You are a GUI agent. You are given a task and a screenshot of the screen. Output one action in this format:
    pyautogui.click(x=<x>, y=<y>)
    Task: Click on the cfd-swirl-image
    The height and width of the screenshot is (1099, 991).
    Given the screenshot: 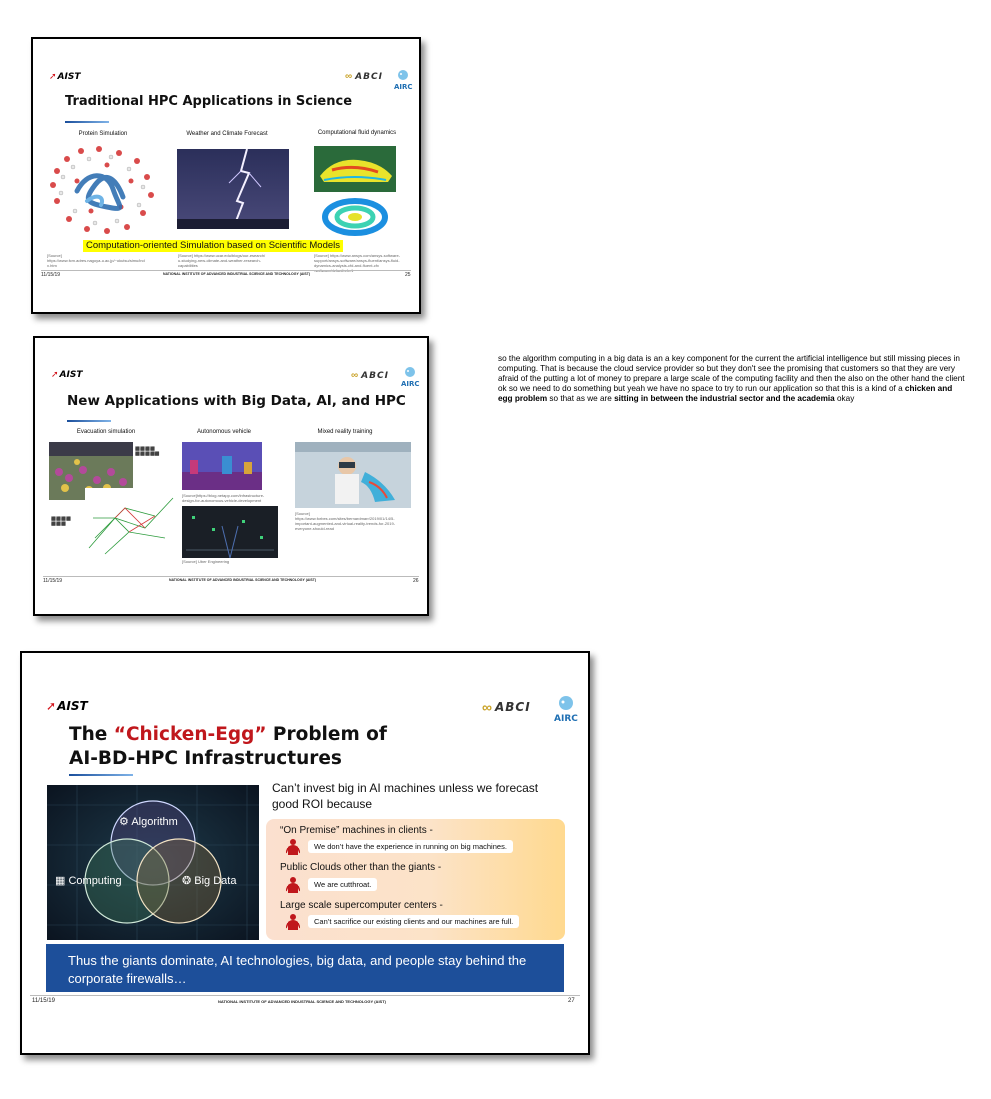 What is the action you would take?
    pyautogui.click(x=355, y=217)
    